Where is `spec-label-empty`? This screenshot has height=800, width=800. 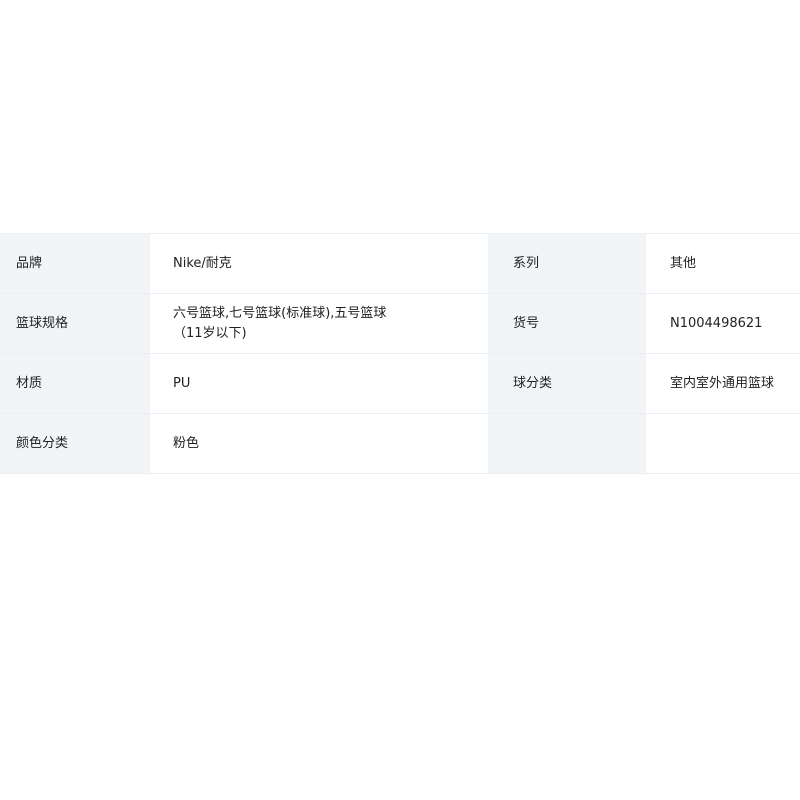
spec-label-empty is located at coordinates (567, 443).